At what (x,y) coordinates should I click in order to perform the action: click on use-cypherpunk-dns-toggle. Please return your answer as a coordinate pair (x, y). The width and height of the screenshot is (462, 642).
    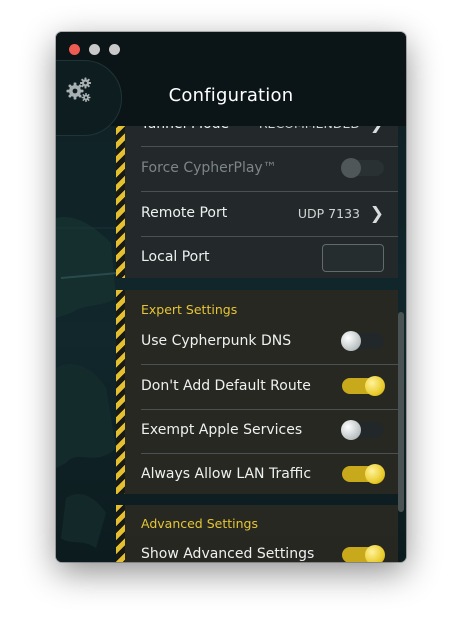
    Looking at the image, I should click on (362, 341).